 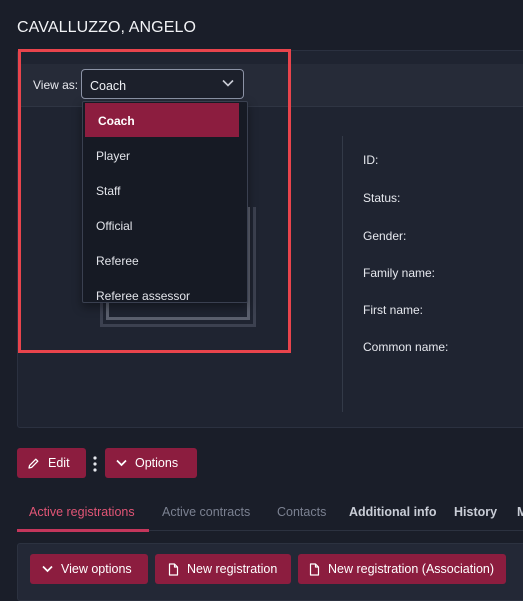 What do you see at coordinates (393, 310) in the screenshot?
I see `field-first-name-label: First name:` at bounding box center [393, 310].